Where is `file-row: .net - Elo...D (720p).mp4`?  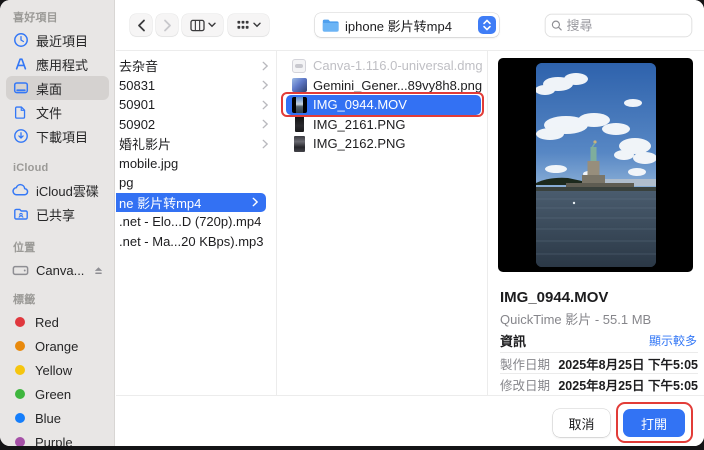
file-row: .net - Elo...D (720p).mp4 is located at coordinates (196, 222).